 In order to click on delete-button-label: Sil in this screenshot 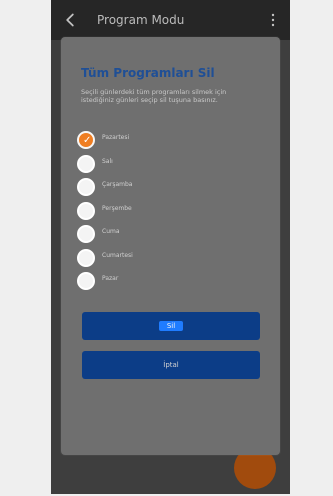, I will do `click(171, 326)`.